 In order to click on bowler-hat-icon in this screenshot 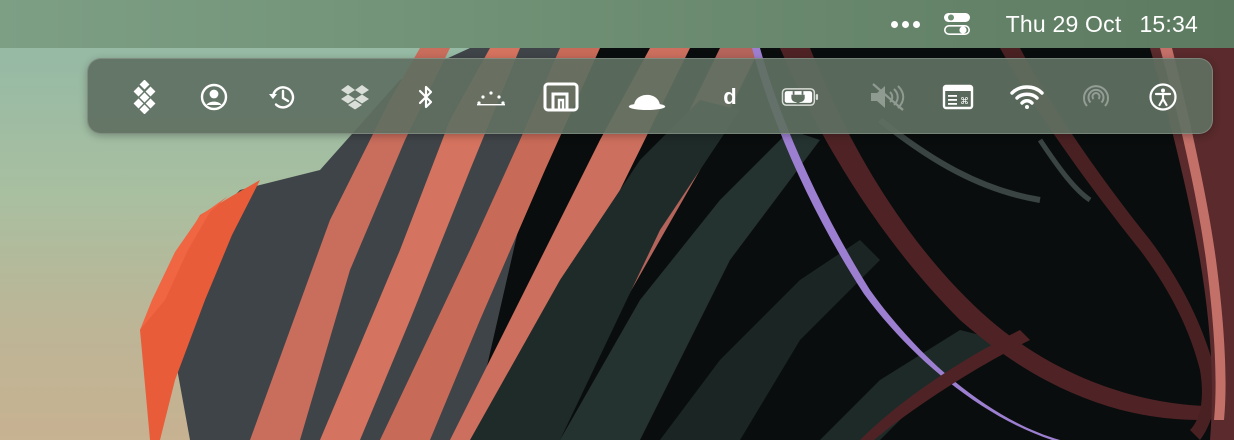, I will do `click(647, 97)`.